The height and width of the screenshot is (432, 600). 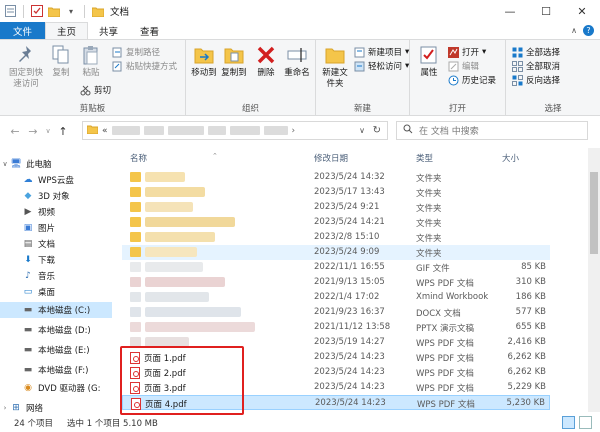 I want to click on table-row: 2023/2/8 15:10 文件夹, so click(x=336, y=237).